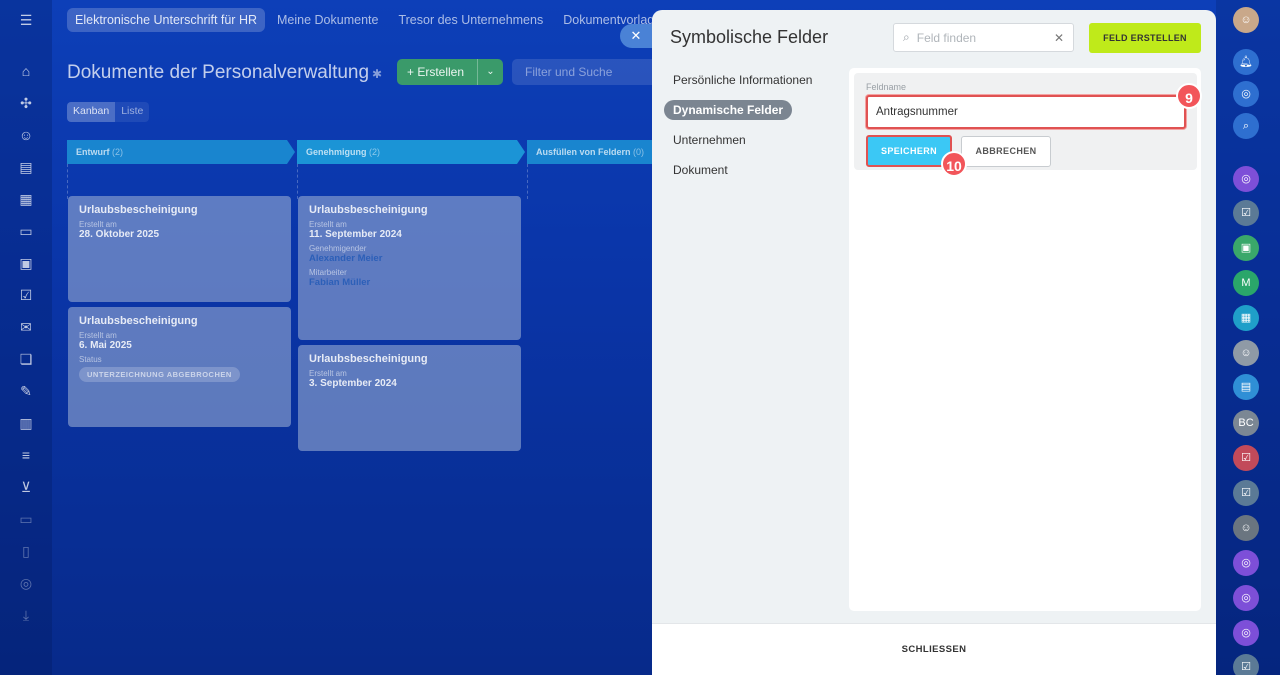  Describe the element at coordinates (1246, 126) in the screenshot. I see `search-chat-icon: ⌕` at that location.